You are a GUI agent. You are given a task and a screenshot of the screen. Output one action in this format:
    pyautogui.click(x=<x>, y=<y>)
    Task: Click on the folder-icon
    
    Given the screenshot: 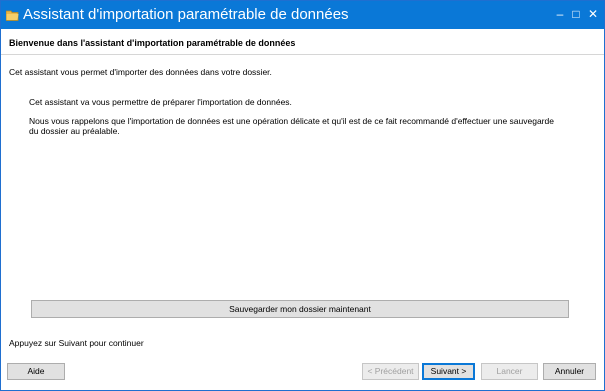 What is the action you would take?
    pyautogui.click(x=12, y=14)
    